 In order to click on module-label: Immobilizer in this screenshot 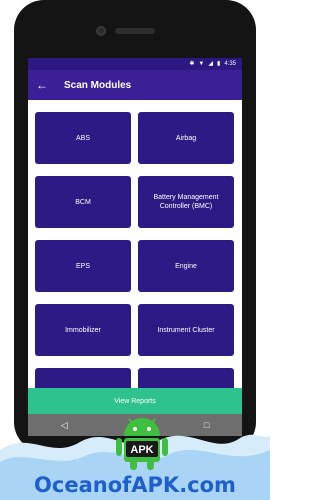, I will do `click(83, 330)`.